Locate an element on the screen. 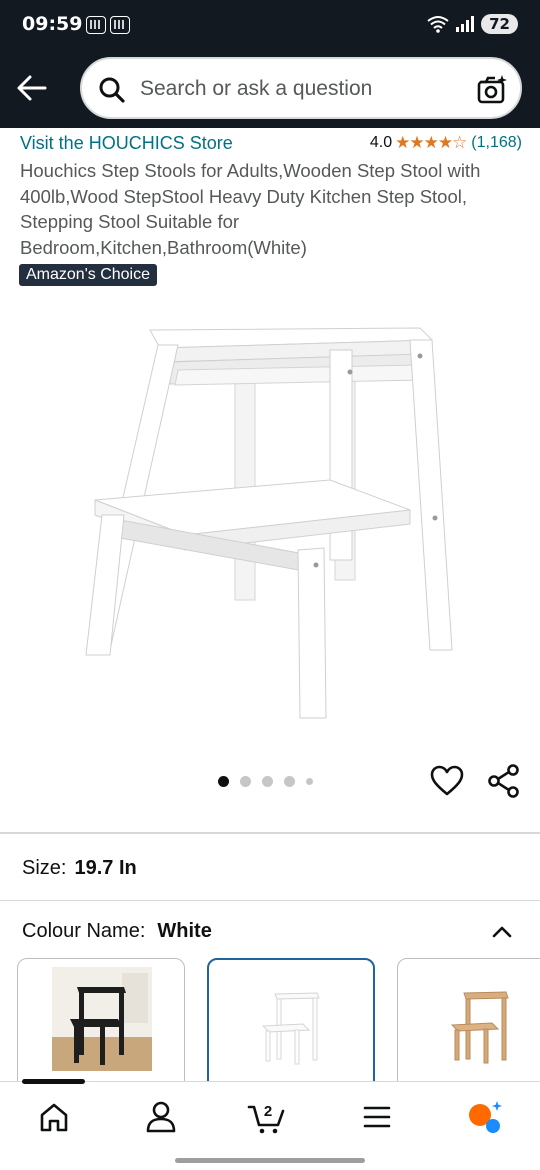  account-icon is located at coordinates (161, 1117).